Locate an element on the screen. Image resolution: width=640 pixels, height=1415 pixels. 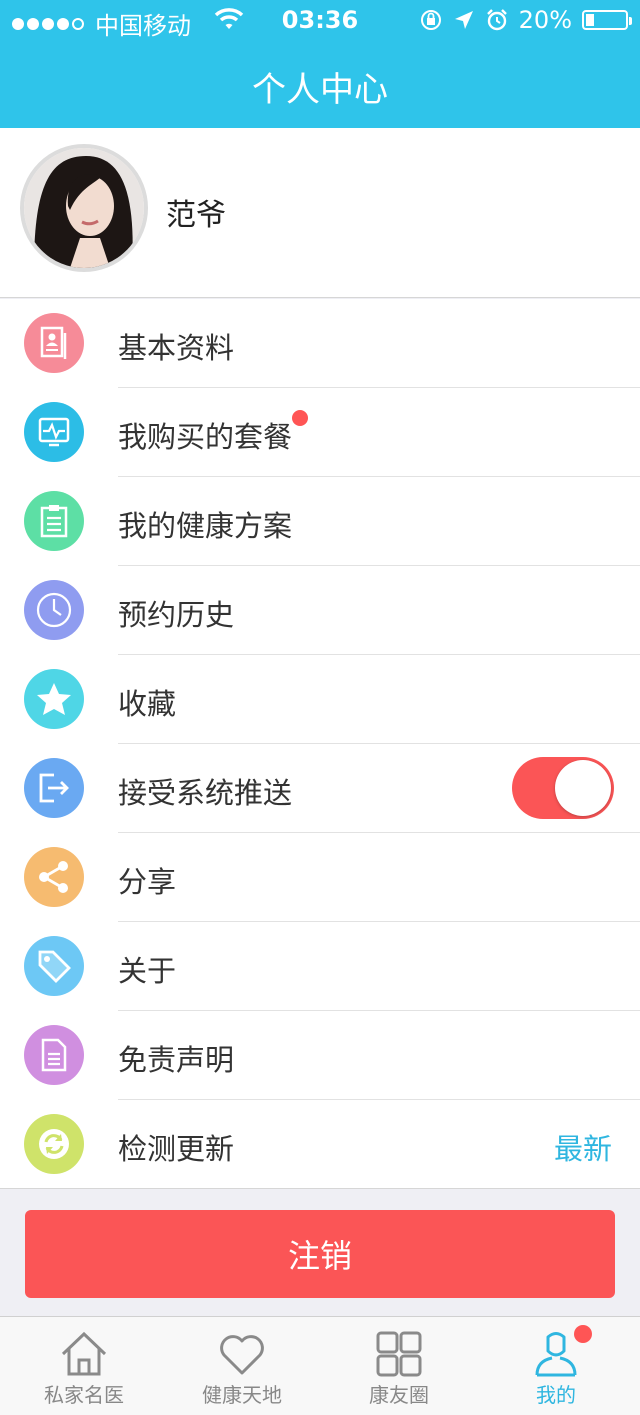
profile-card-icon is located at coordinates (54, 343).